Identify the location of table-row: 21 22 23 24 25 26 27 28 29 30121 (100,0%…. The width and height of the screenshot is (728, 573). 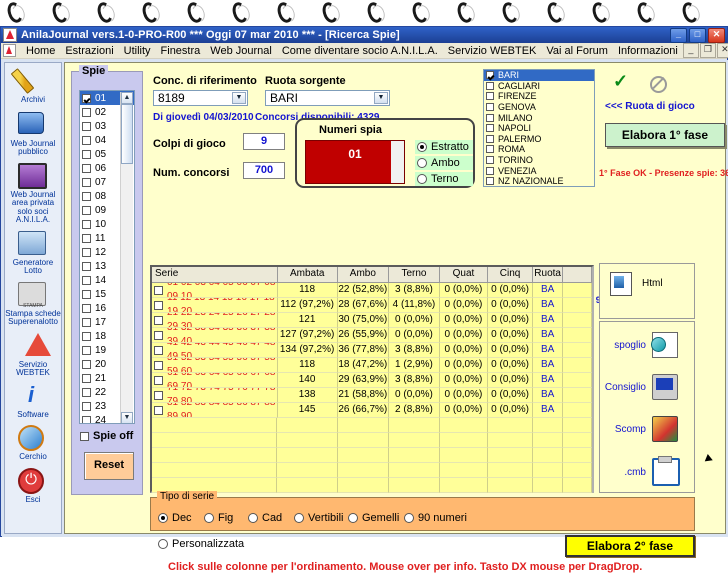
(372, 320).